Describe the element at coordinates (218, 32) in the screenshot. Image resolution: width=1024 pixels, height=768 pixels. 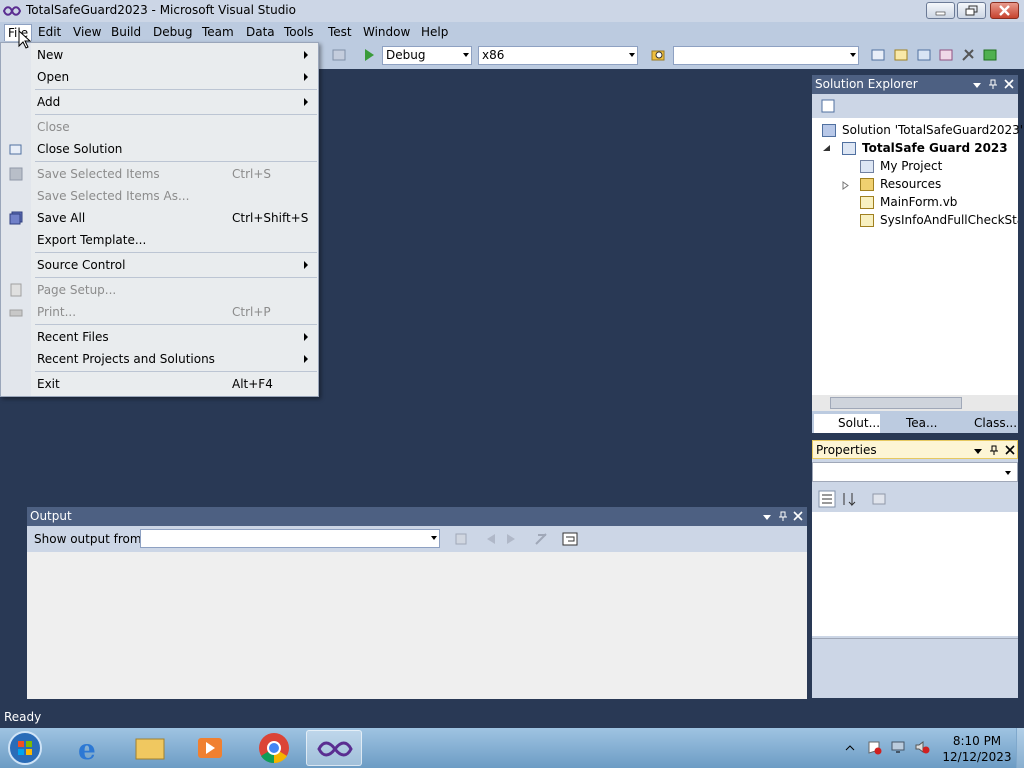
I see `menu-team: Team` at that location.